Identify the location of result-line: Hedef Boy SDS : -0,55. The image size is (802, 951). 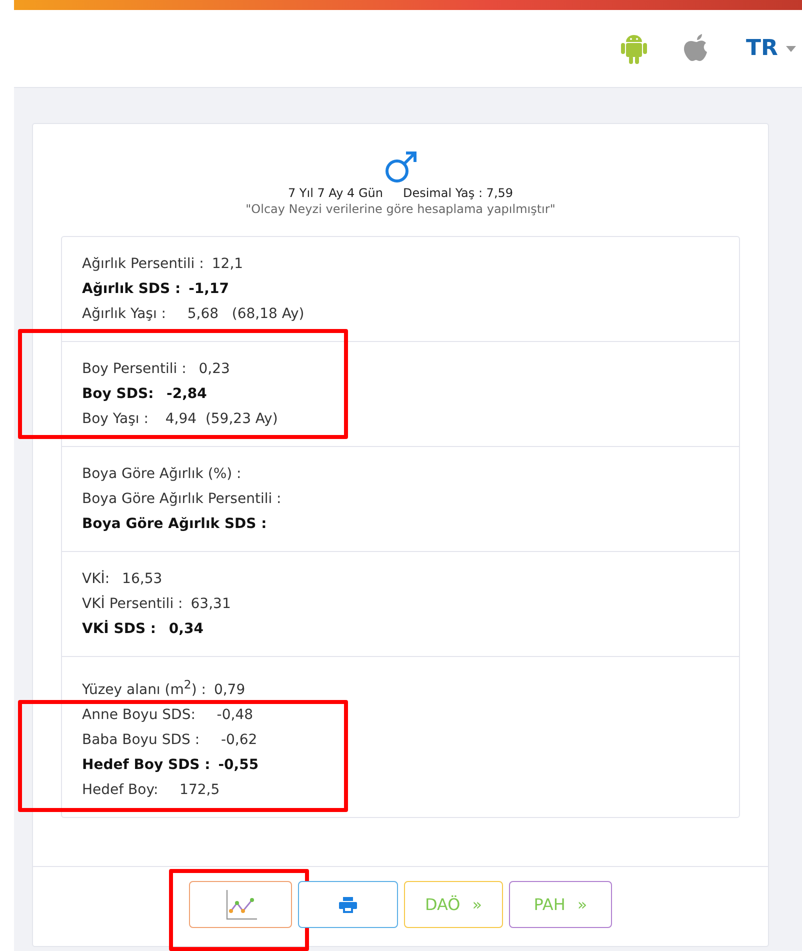
(171, 765).